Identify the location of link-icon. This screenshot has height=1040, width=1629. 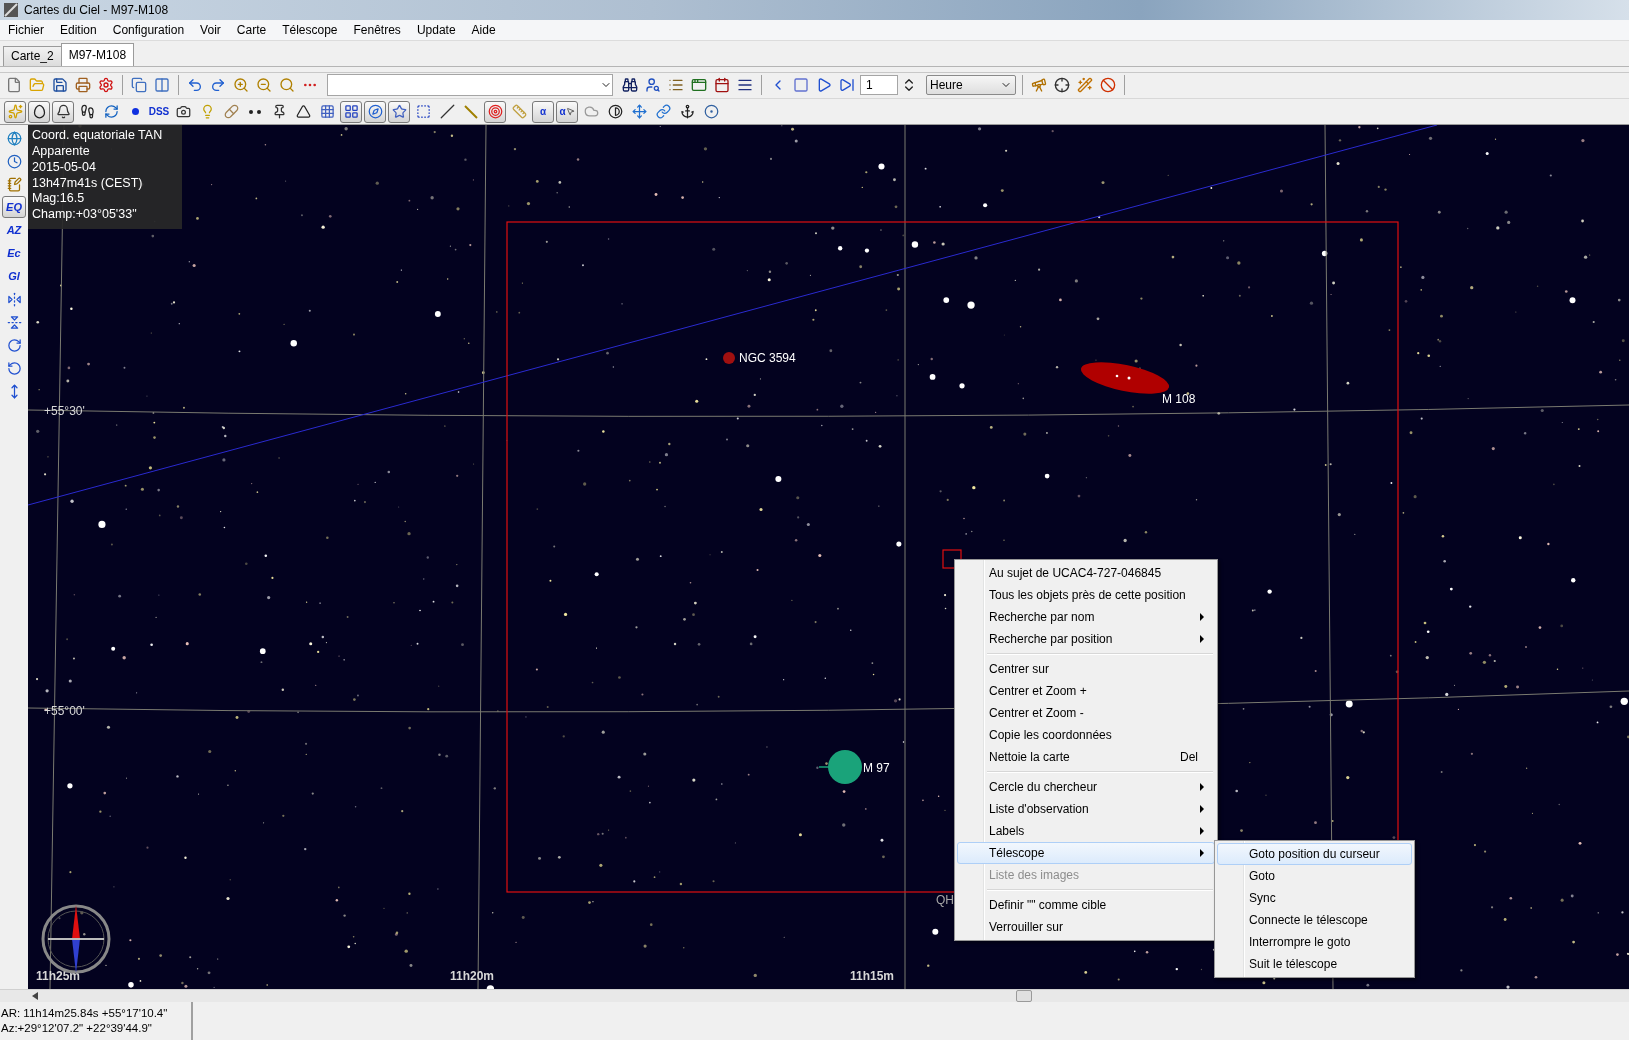
(663, 112).